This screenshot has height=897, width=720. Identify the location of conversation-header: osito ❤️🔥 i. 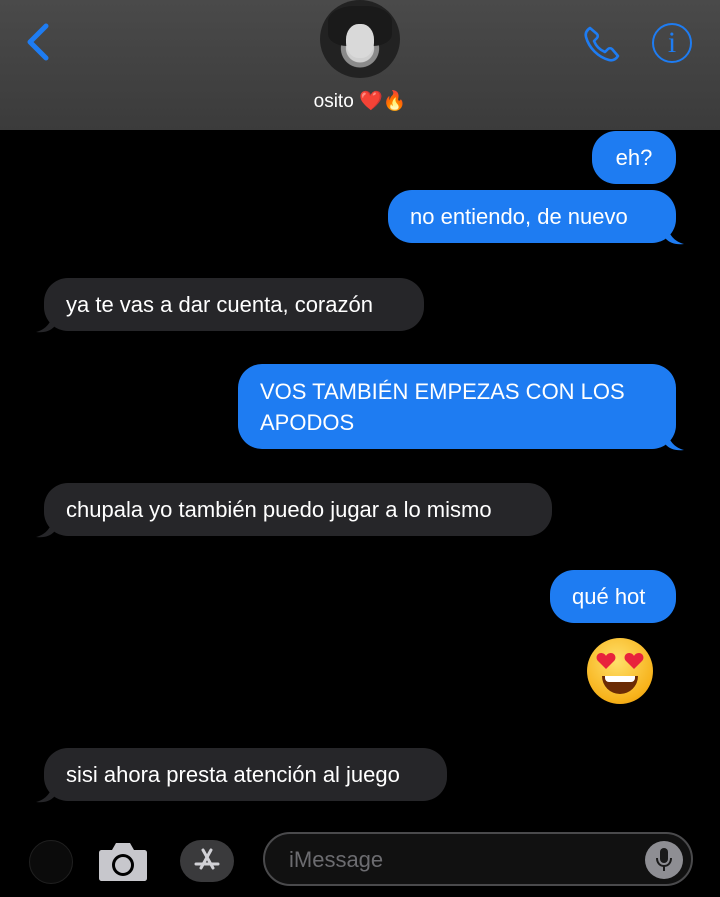
(360, 65).